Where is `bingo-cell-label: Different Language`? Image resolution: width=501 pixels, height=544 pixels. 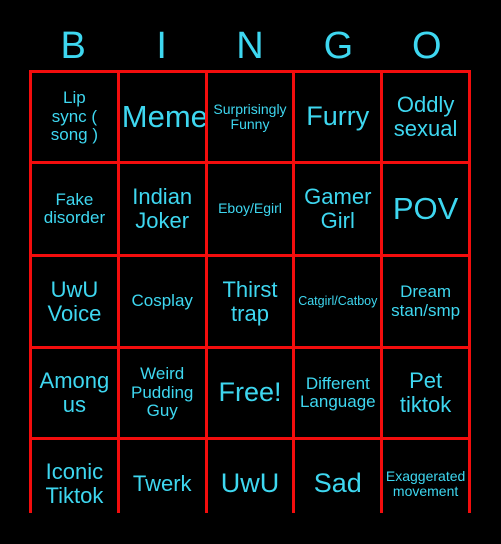
bingo-cell-label: Different Language is located at coordinates (337, 392).